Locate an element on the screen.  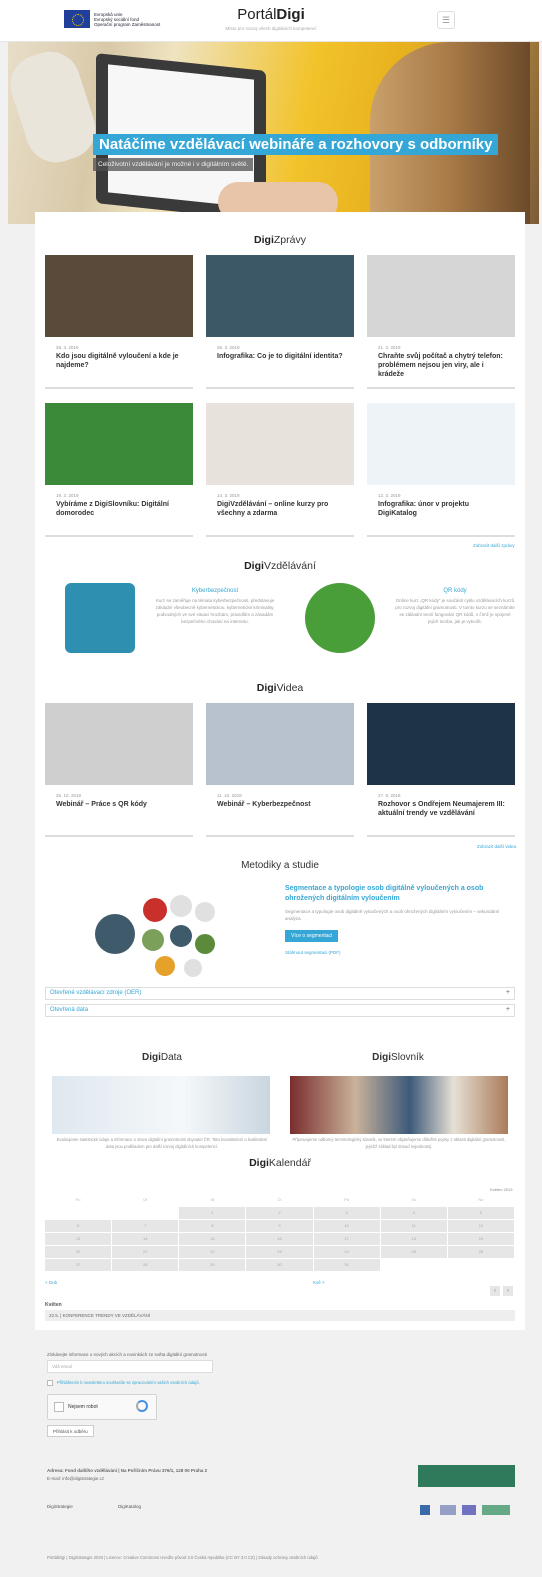
calendar-day: 11 is located at coordinates (413, 1226).